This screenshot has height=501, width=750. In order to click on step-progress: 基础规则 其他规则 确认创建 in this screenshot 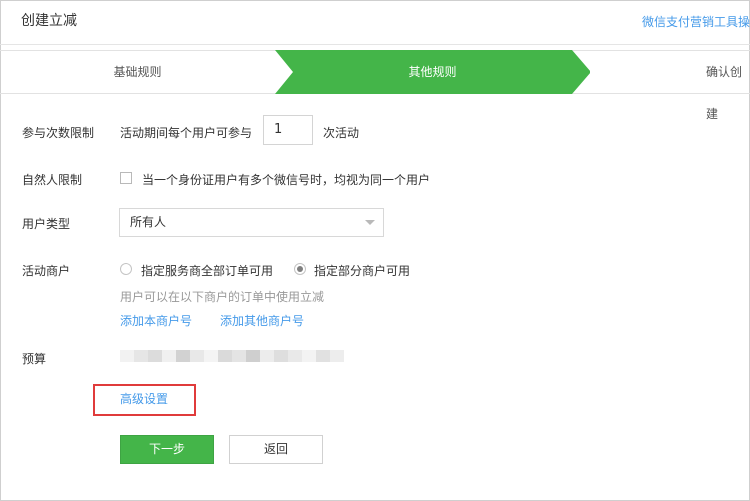, I will do `click(375, 85)`.